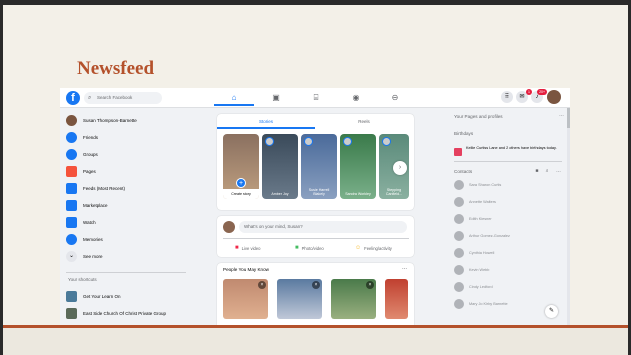 The height and width of the screenshot is (355, 631). What do you see at coordinates (551, 311) in the screenshot?
I see `new-message-icon: ✎` at bounding box center [551, 311].